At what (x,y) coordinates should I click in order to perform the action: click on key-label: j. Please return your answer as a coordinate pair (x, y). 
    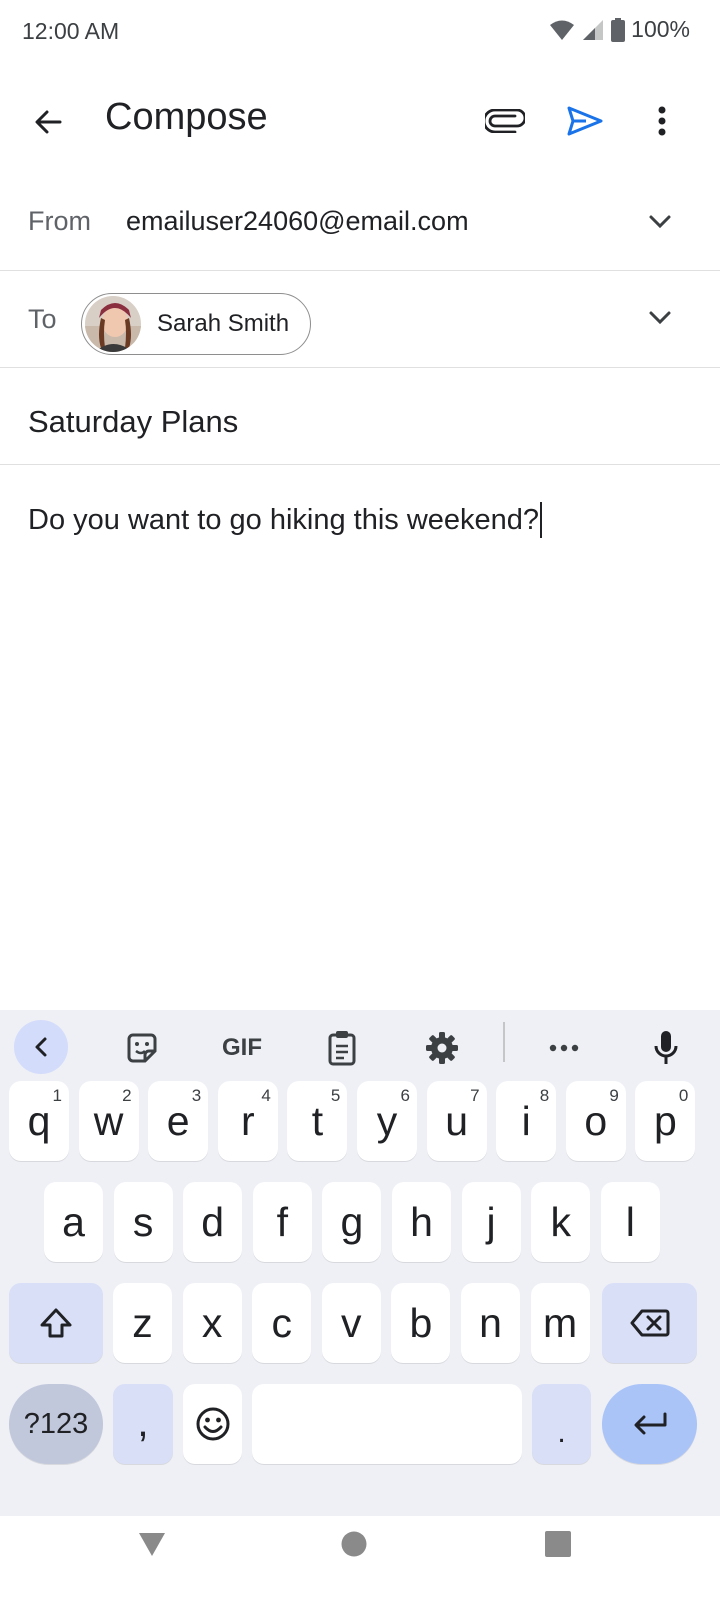
    Looking at the image, I should click on (491, 1221).